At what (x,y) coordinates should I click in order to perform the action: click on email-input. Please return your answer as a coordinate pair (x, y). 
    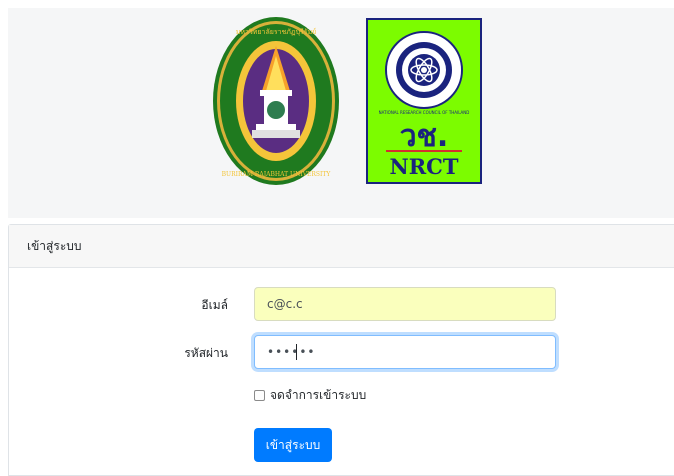
    Looking at the image, I should click on (405, 304).